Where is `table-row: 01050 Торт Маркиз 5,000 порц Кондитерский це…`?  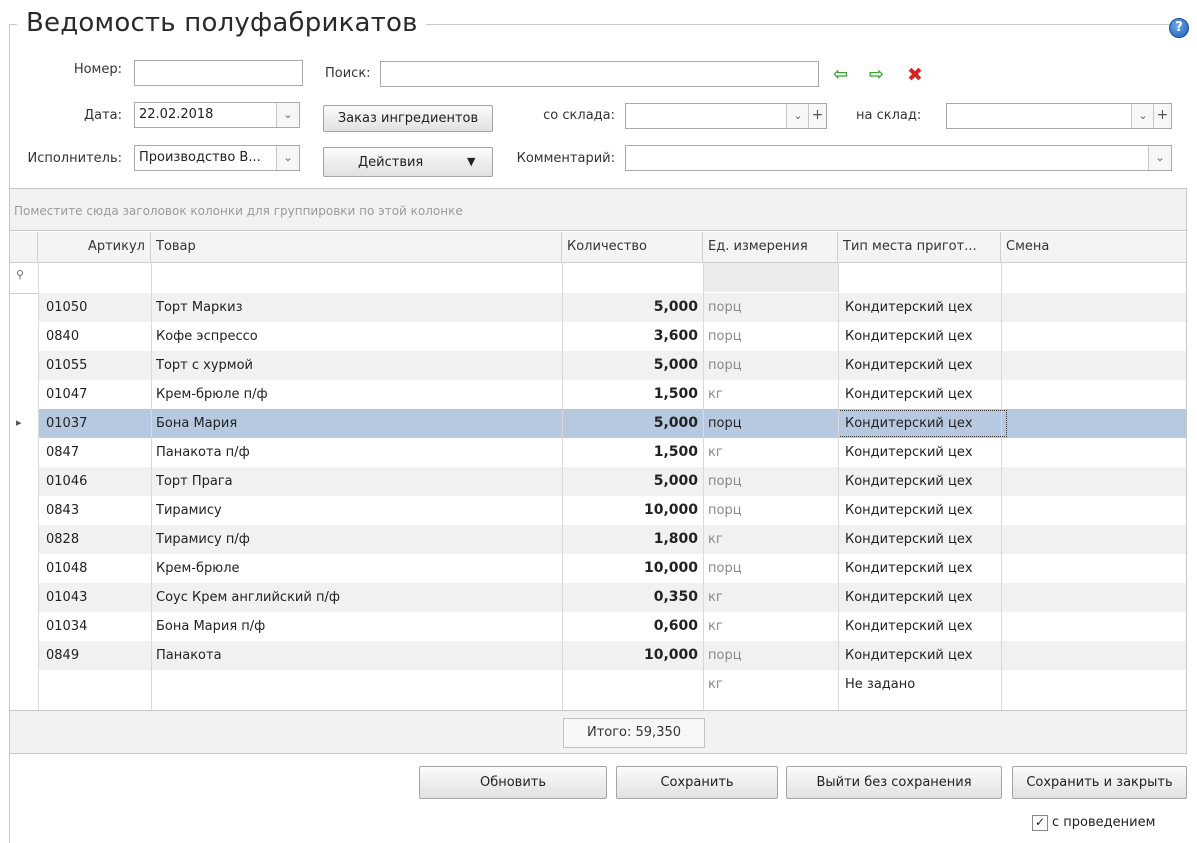 table-row: 01050 Торт Маркиз 5,000 порц Кондитерский це… is located at coordinates (612, 307).